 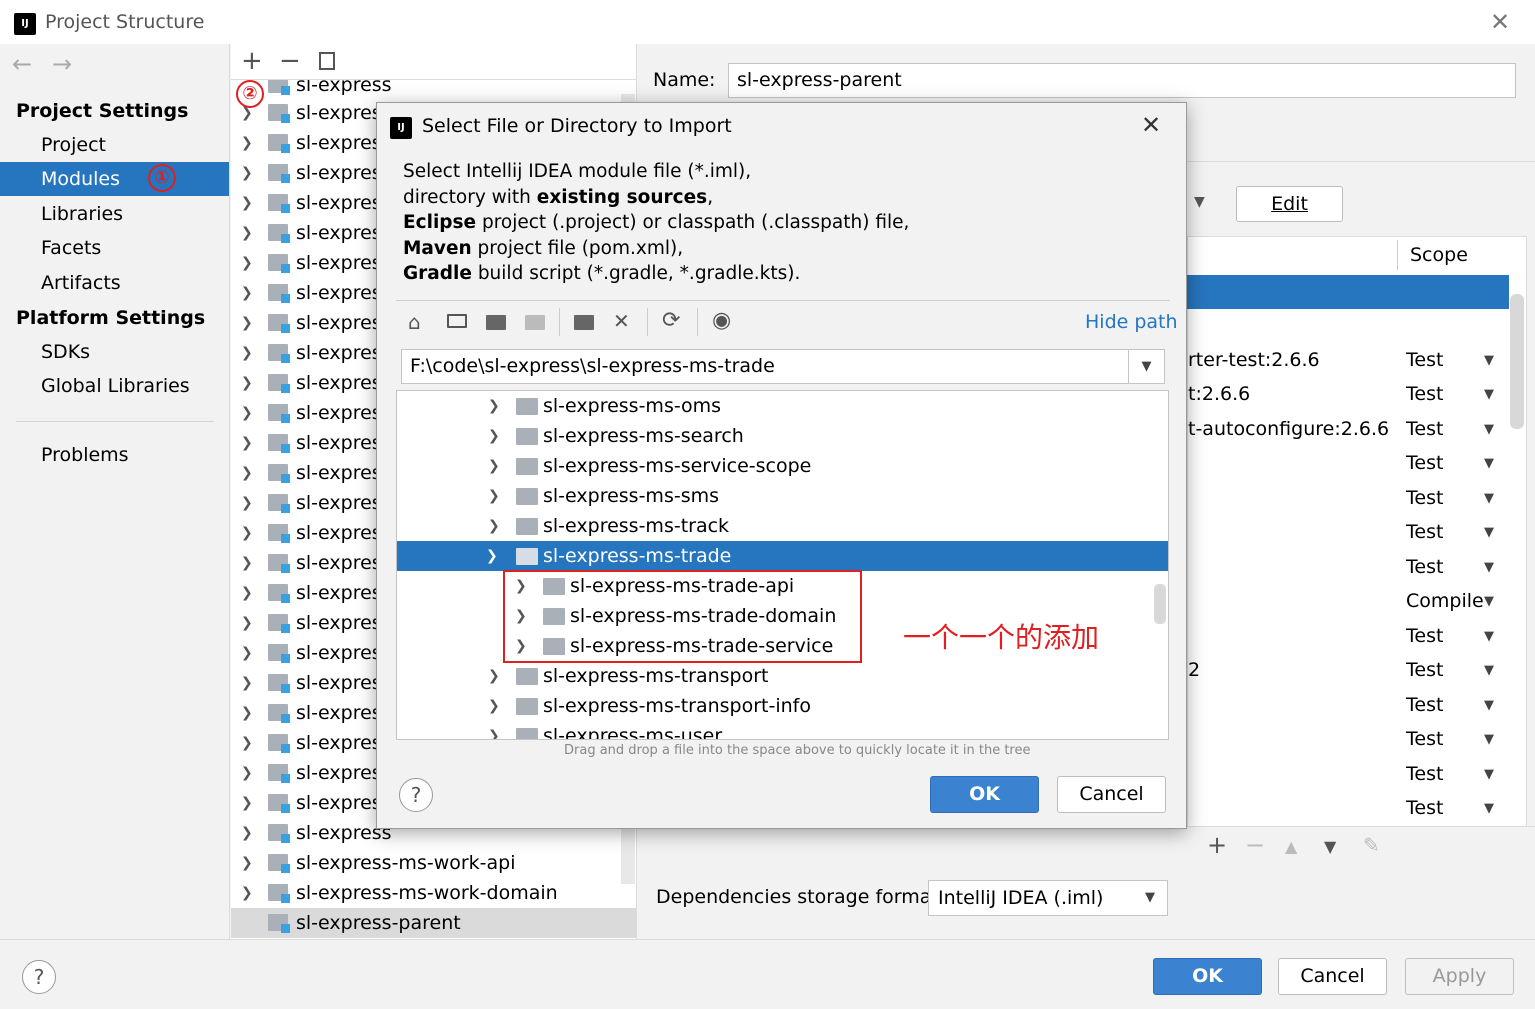 I want to click on refresh-icon: ⟳, so click(x=671, y=320).